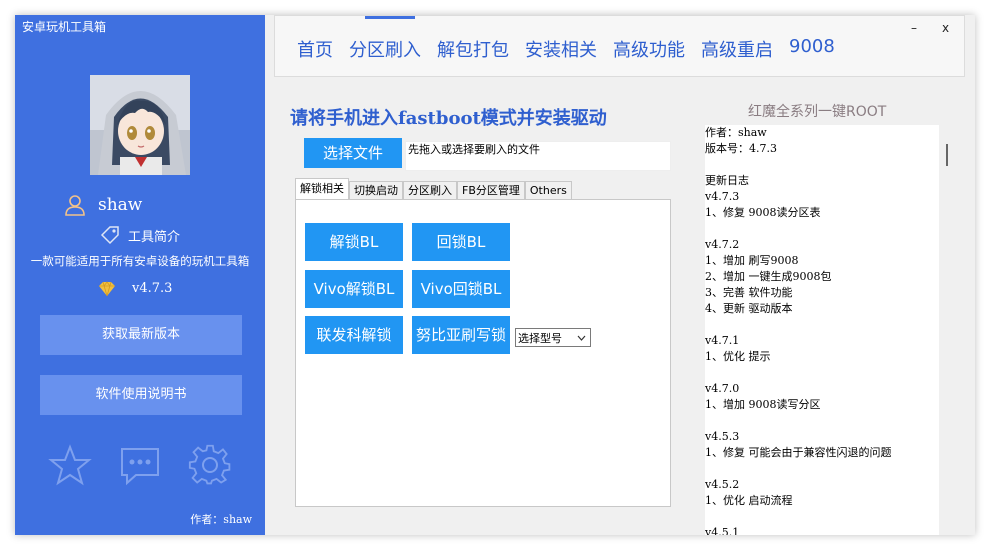  Describe the element at coordinates (390, 17) in the screenshot. I see `nav-active-indicator` at that location.